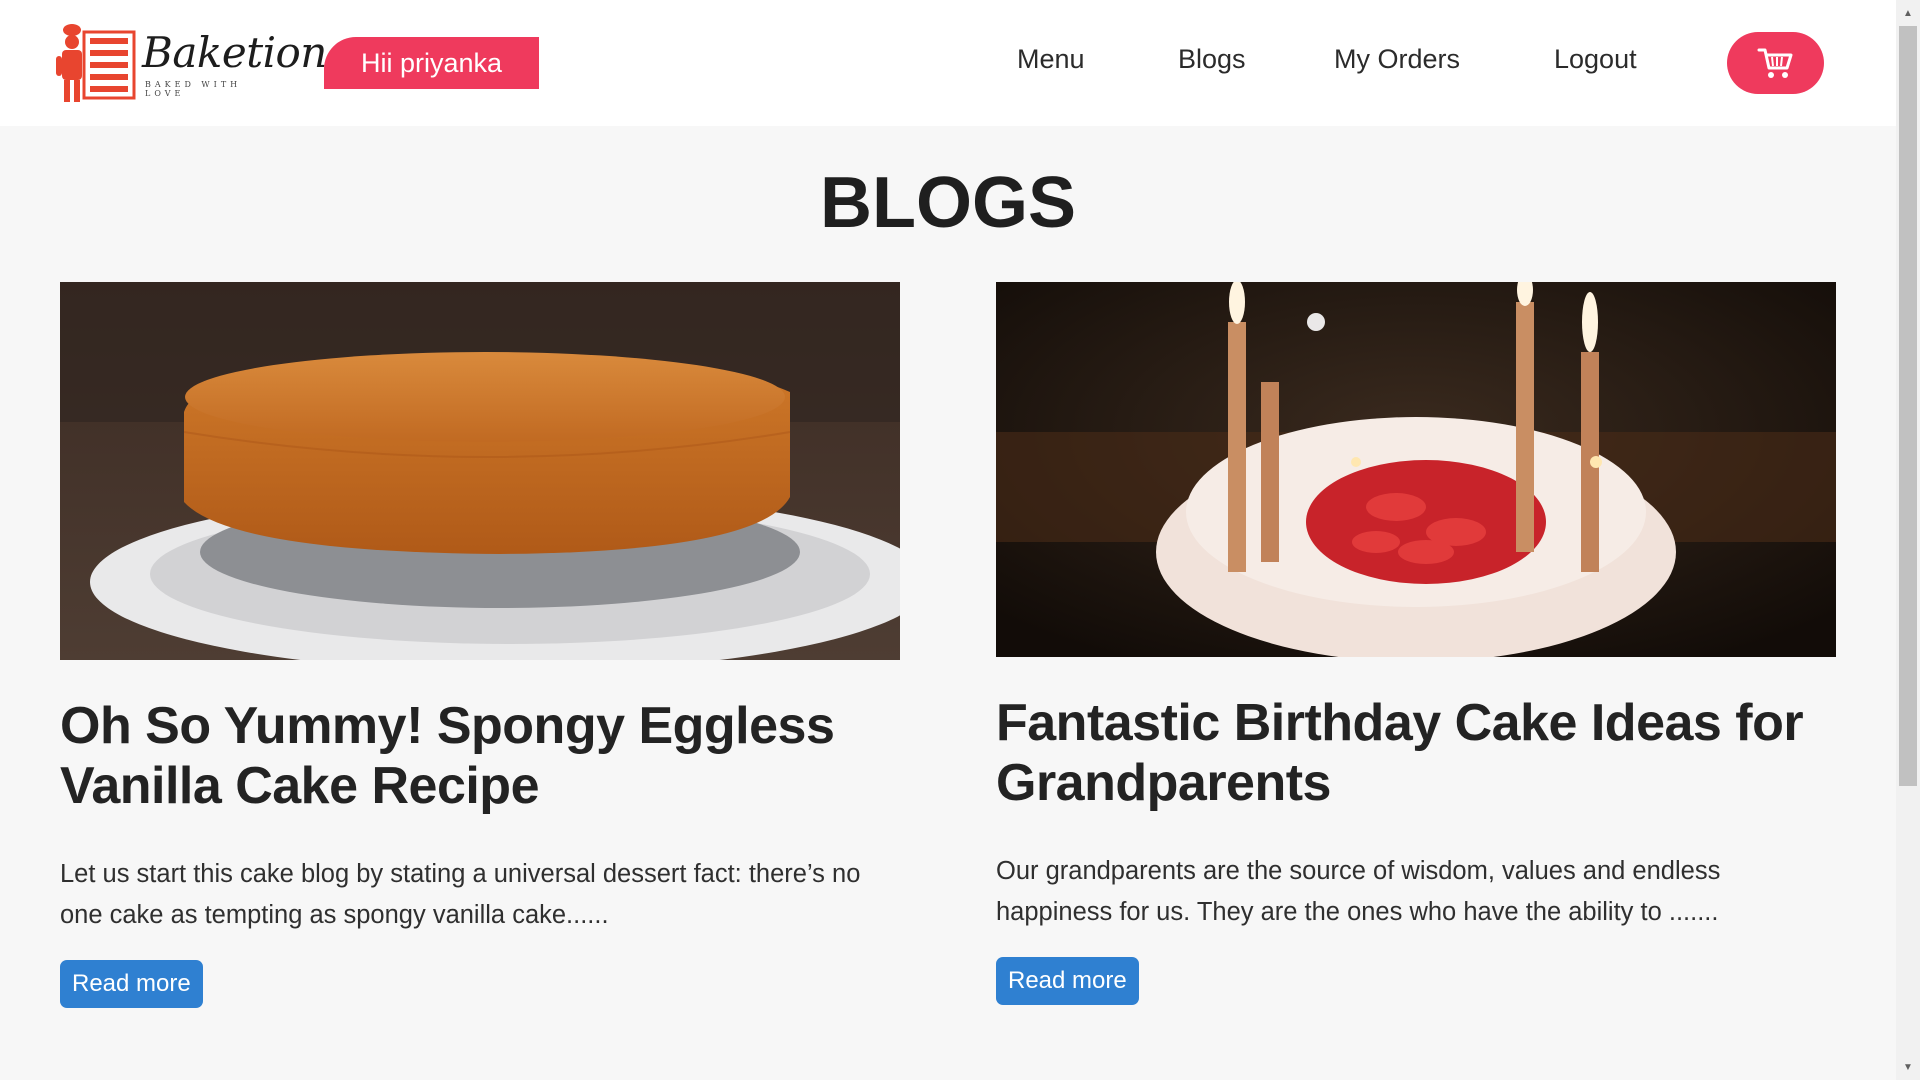 Image resolution: width=1920 pixels, height=1080 pixels. I want to click on brand-logo: Baketion BAKED WITH LOVE, so click(191, 63).